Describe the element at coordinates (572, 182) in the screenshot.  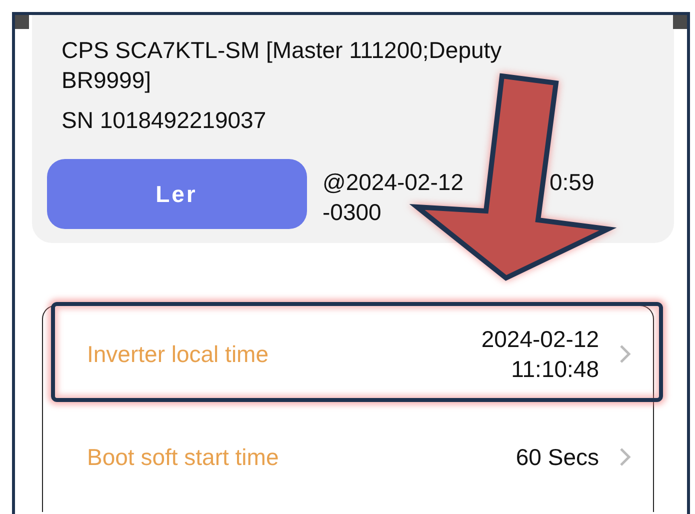
I see `read-timestamp: 0:59` at that location.